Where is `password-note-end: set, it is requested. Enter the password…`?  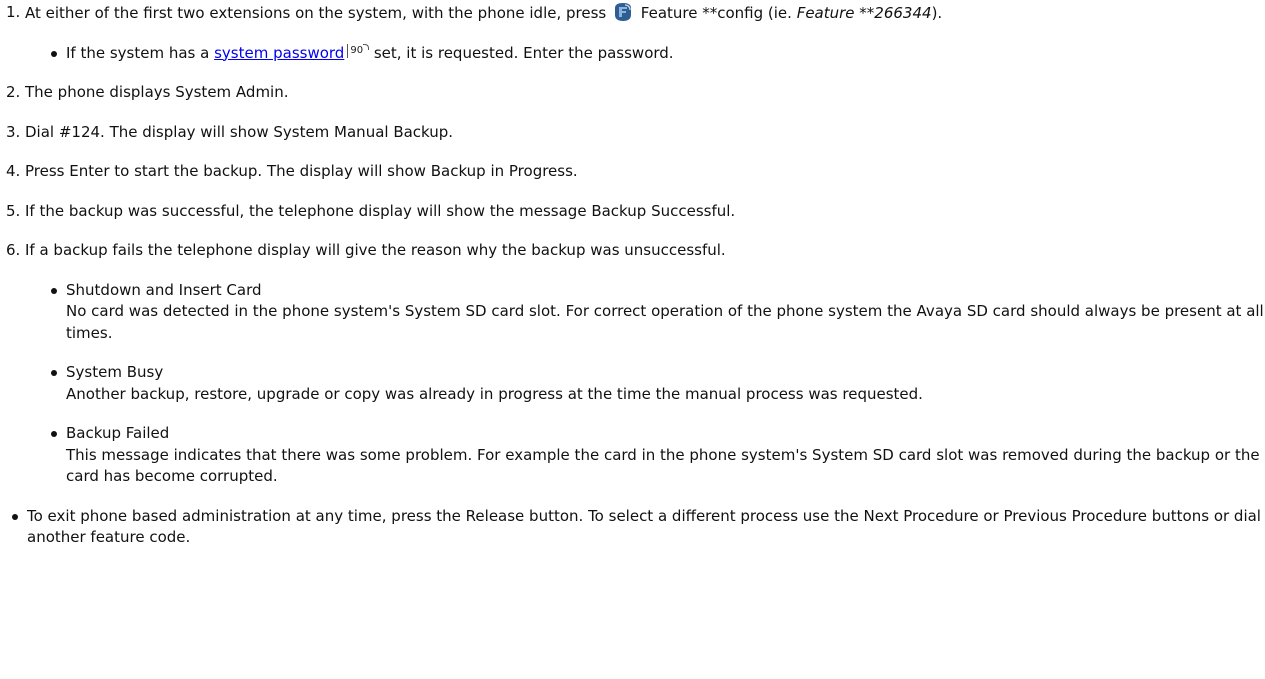 password-note-end: set, it is requested. Enter the password… is located at coordinates (521, 52).